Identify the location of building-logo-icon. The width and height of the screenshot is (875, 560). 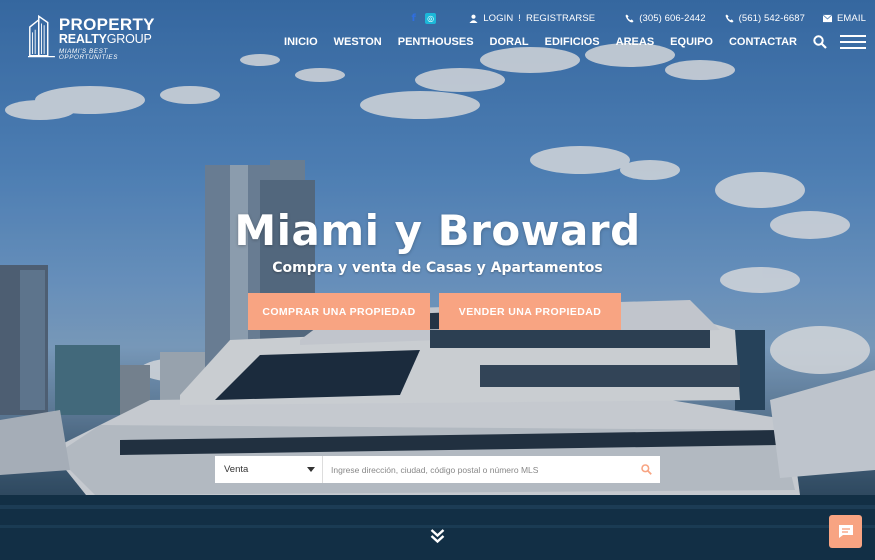
(41, 36).